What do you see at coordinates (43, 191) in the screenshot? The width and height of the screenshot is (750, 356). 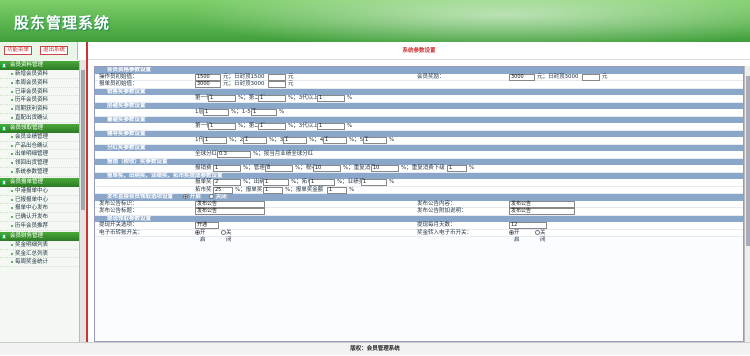 I see `sidebar-item: 中港报单中心` at bounding box center [43, 191].